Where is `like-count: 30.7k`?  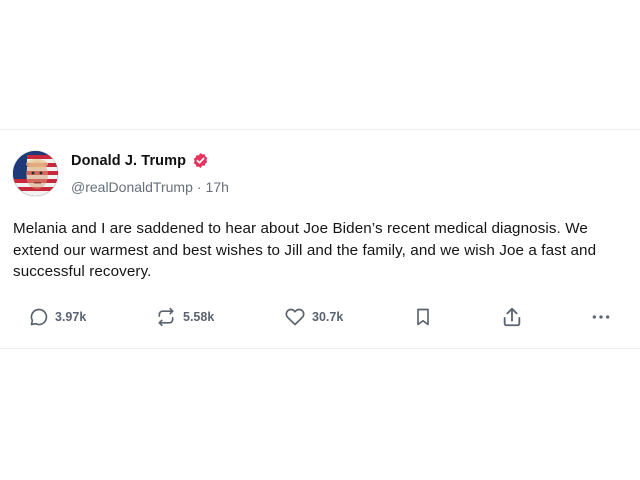
like-count: 30.7k is located at coordinates (328, 317).